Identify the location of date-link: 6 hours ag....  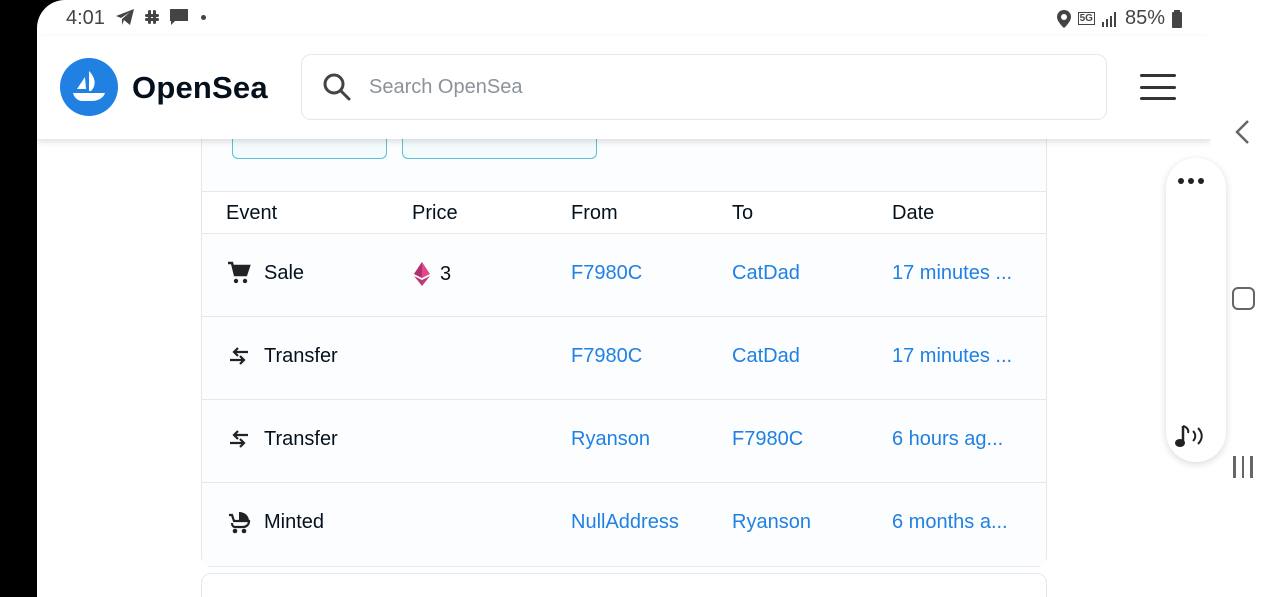
(957, 439).